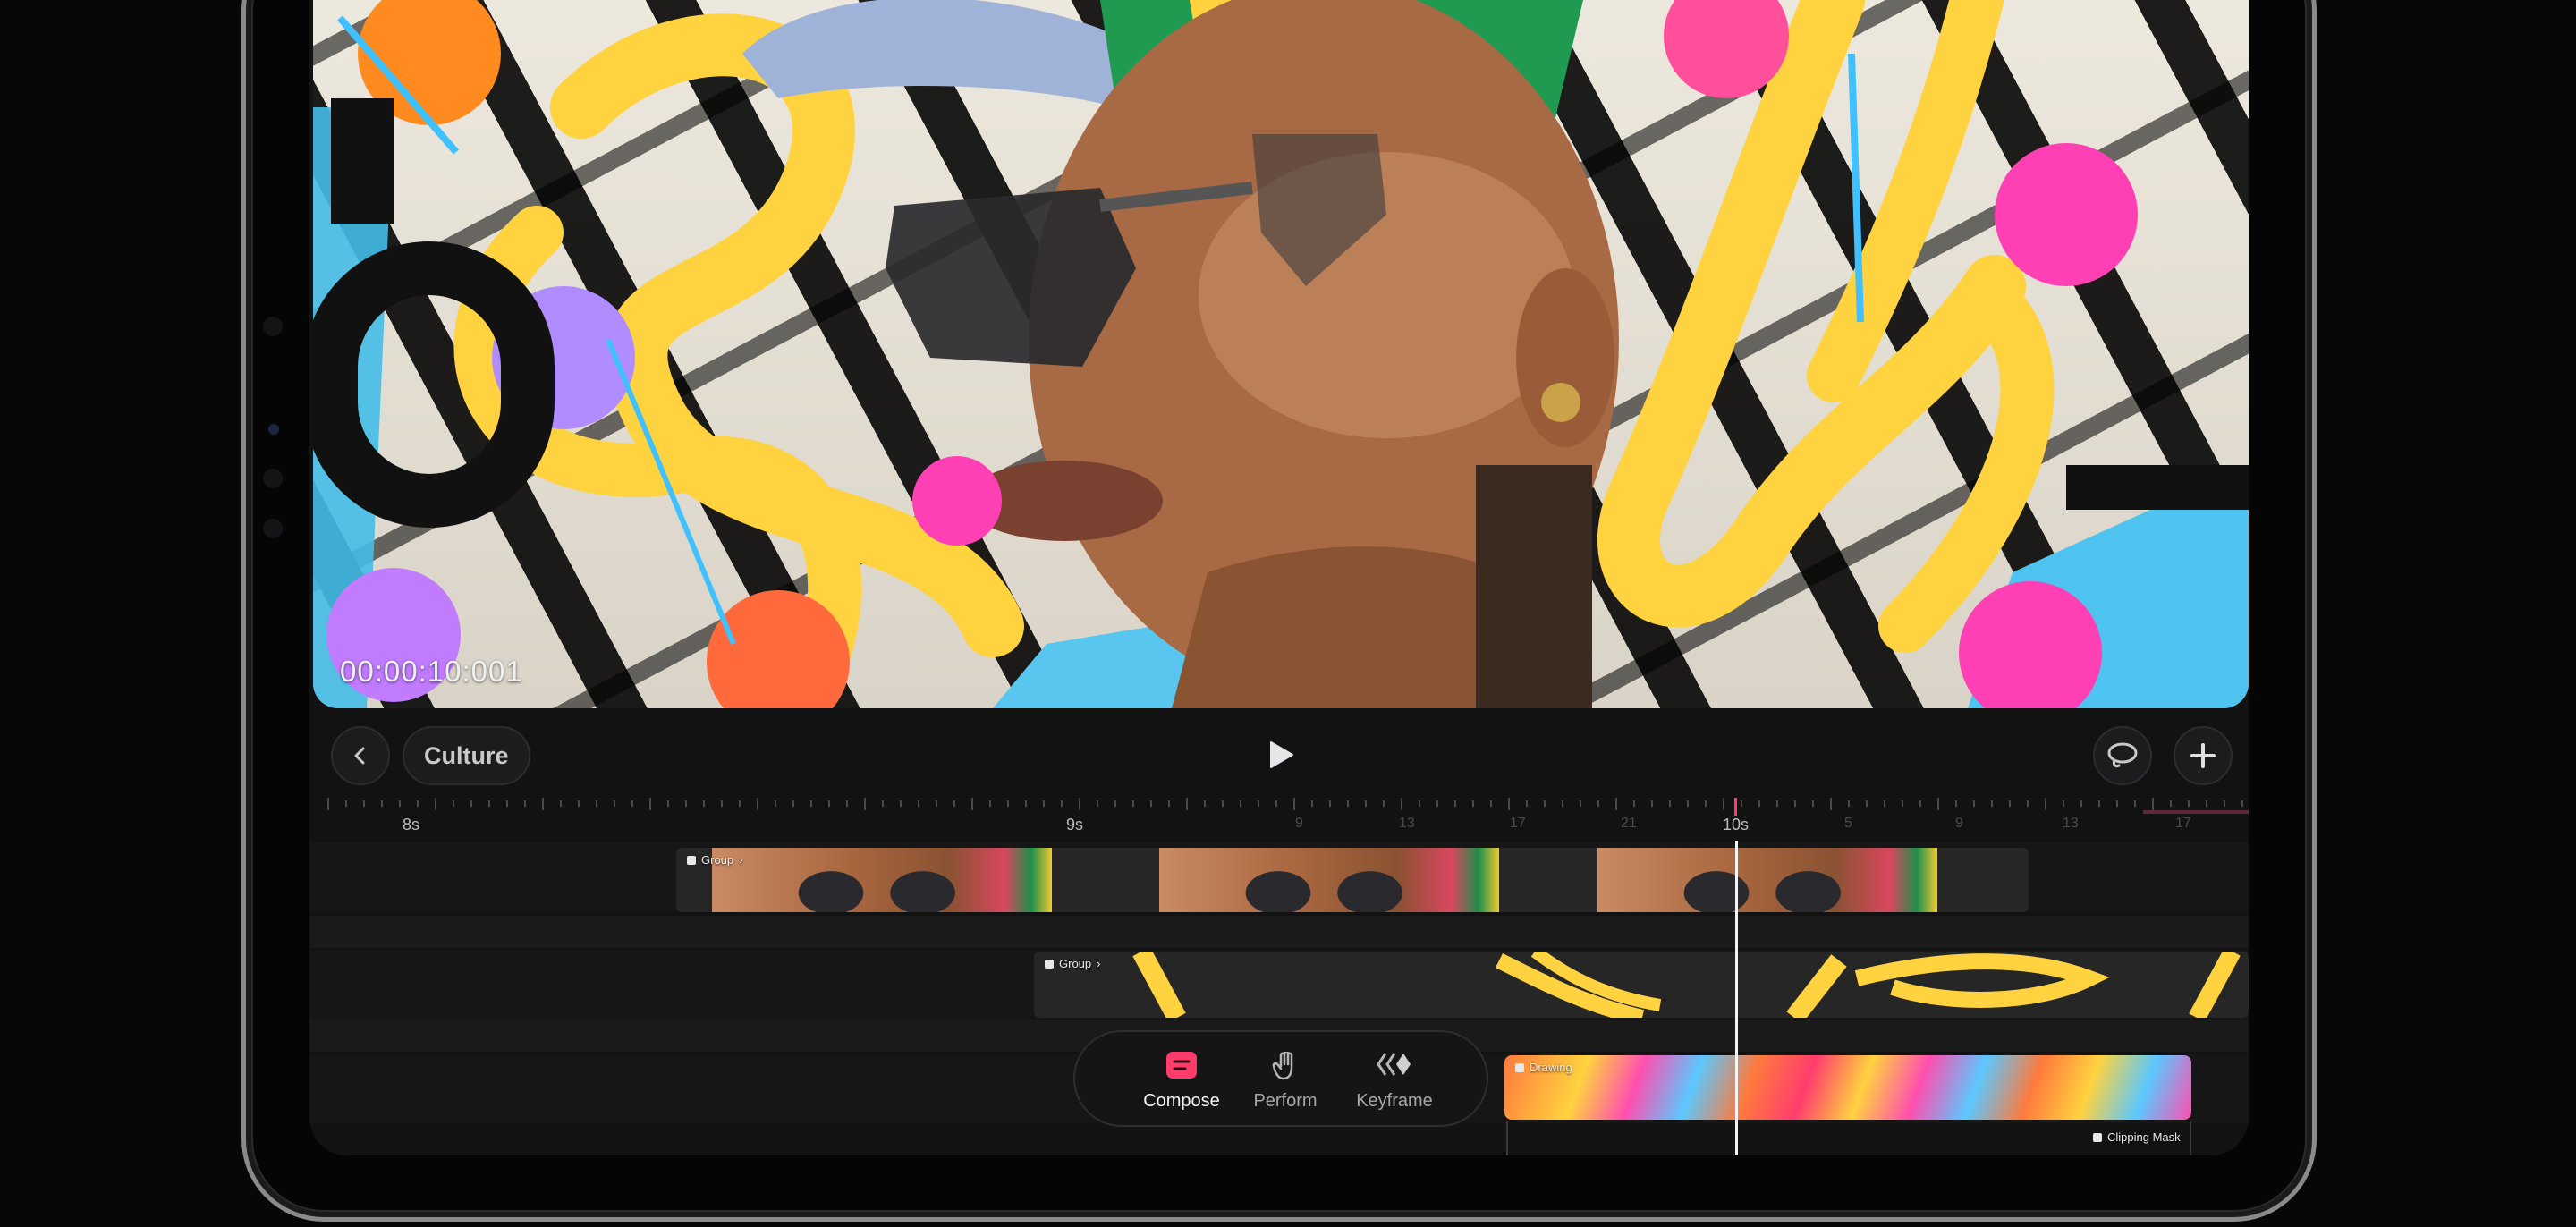 This screenshot has height=1227, width=2576. What do you see at coordinates (1299, 823) in the screenshot?
I see `ruler-sublabel: 9` at bounding box center [1299, 823].